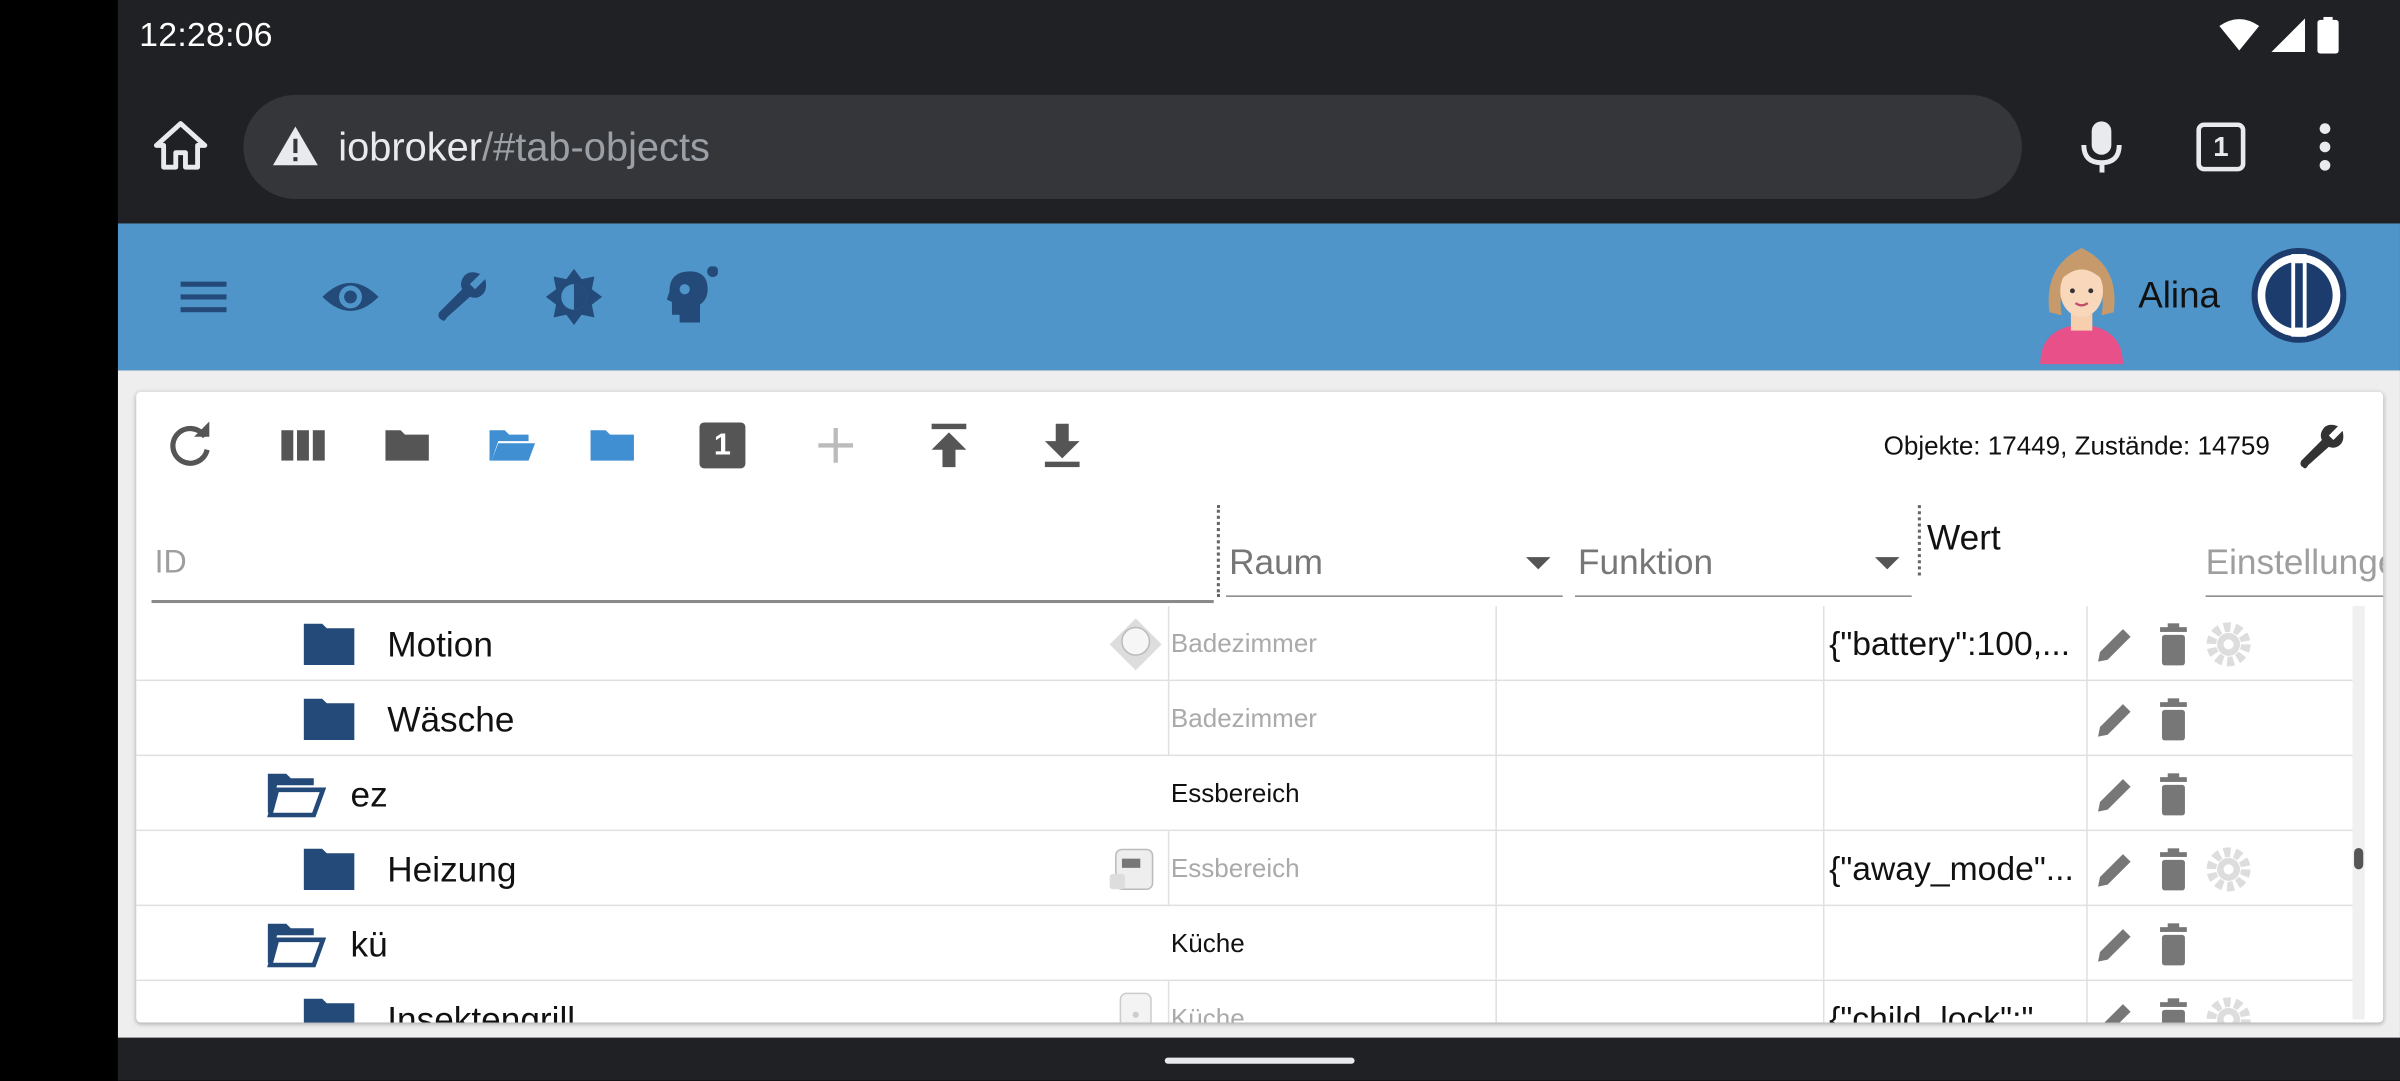 The height and width of the screenshot is (1081, 2400). What do you see at coordinates (573, 296) in the screenshot?
I see `brightness-icon` at bounding box center [573, 296].